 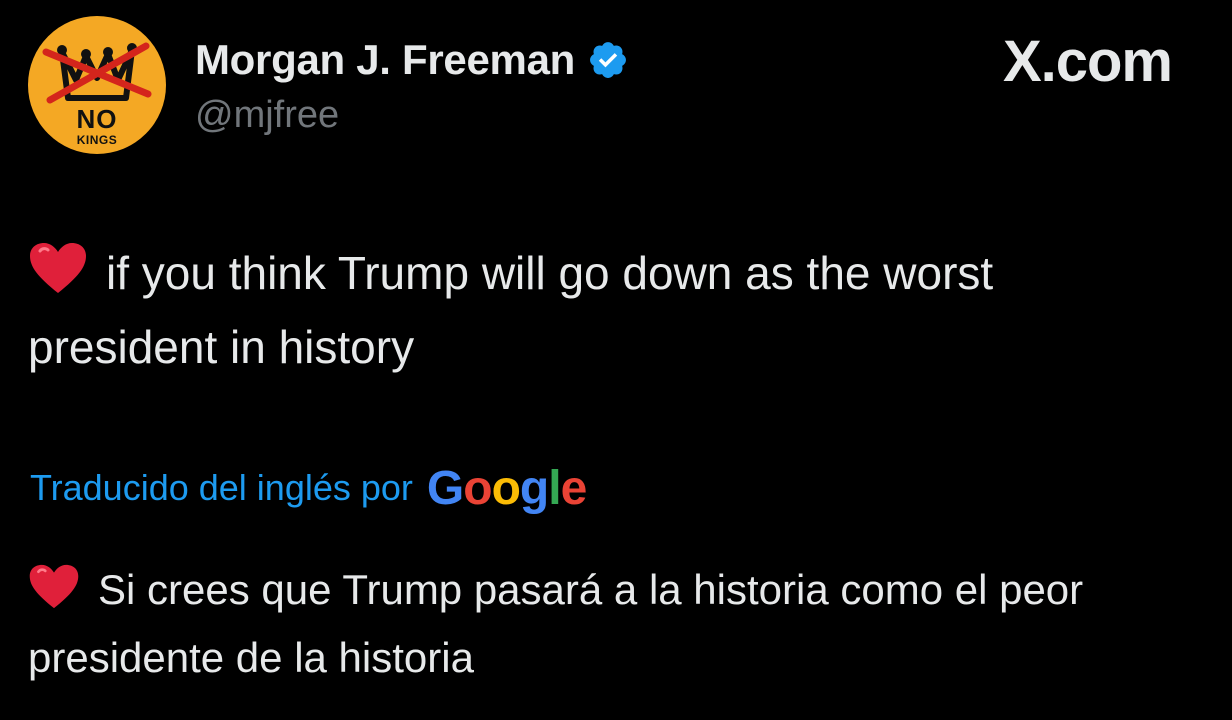 I want to click on display-name: Morgan J. Freeman, so click(x=385, y=60).